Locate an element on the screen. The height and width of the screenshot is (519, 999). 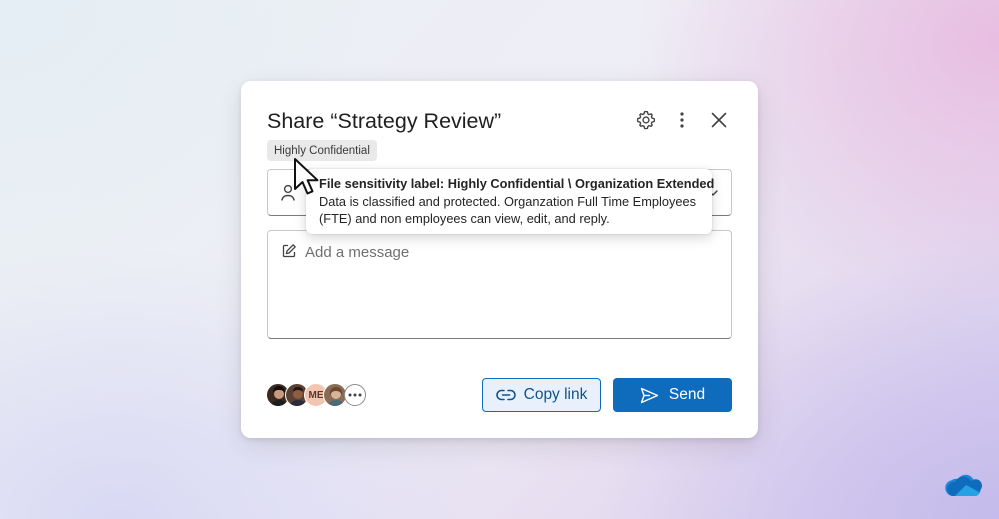
message-input: Add a message is located at coordinates (499, 284).